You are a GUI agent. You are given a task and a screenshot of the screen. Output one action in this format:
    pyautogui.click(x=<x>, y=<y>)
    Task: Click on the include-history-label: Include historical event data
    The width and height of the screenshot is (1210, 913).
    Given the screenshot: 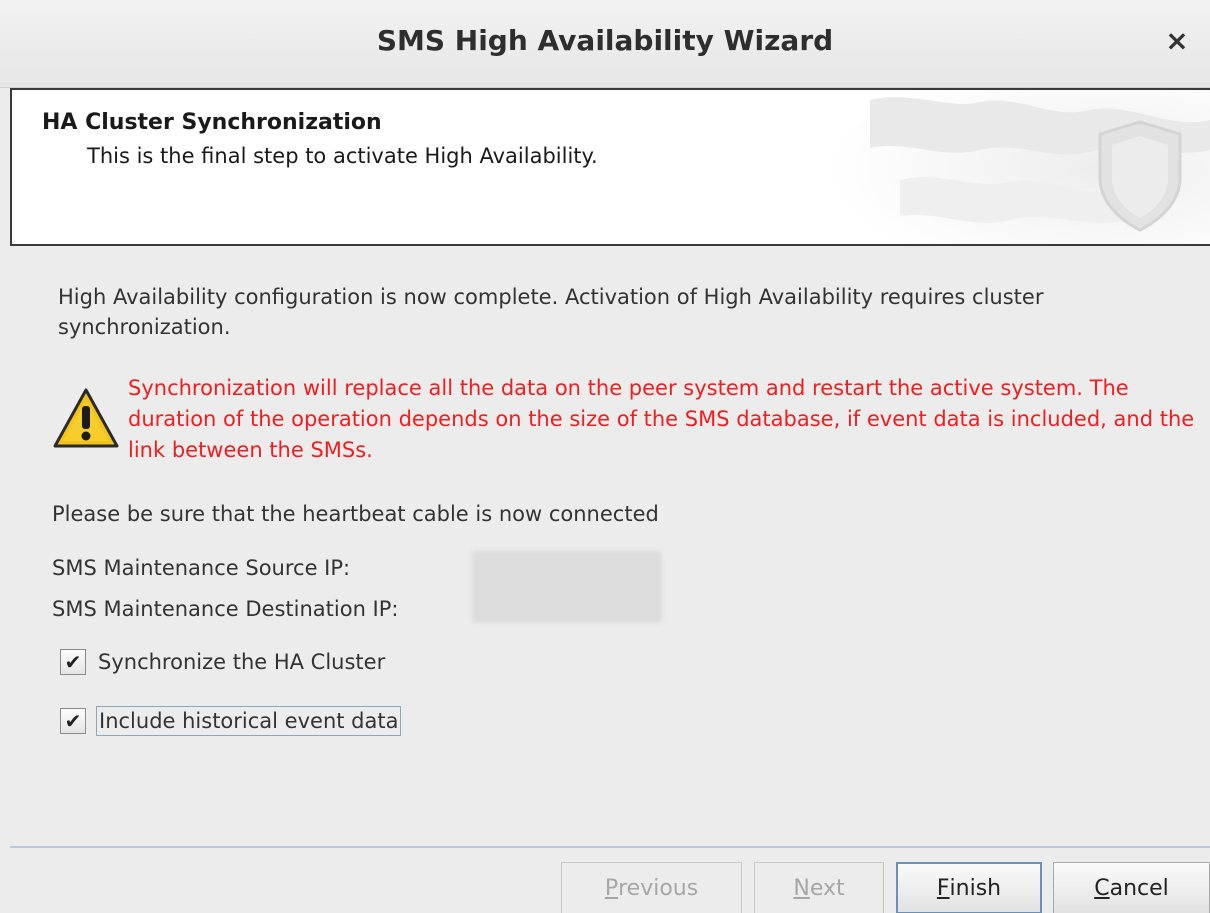 What is the action you would take?
    pyautogui.click(x=249, y=721)
    